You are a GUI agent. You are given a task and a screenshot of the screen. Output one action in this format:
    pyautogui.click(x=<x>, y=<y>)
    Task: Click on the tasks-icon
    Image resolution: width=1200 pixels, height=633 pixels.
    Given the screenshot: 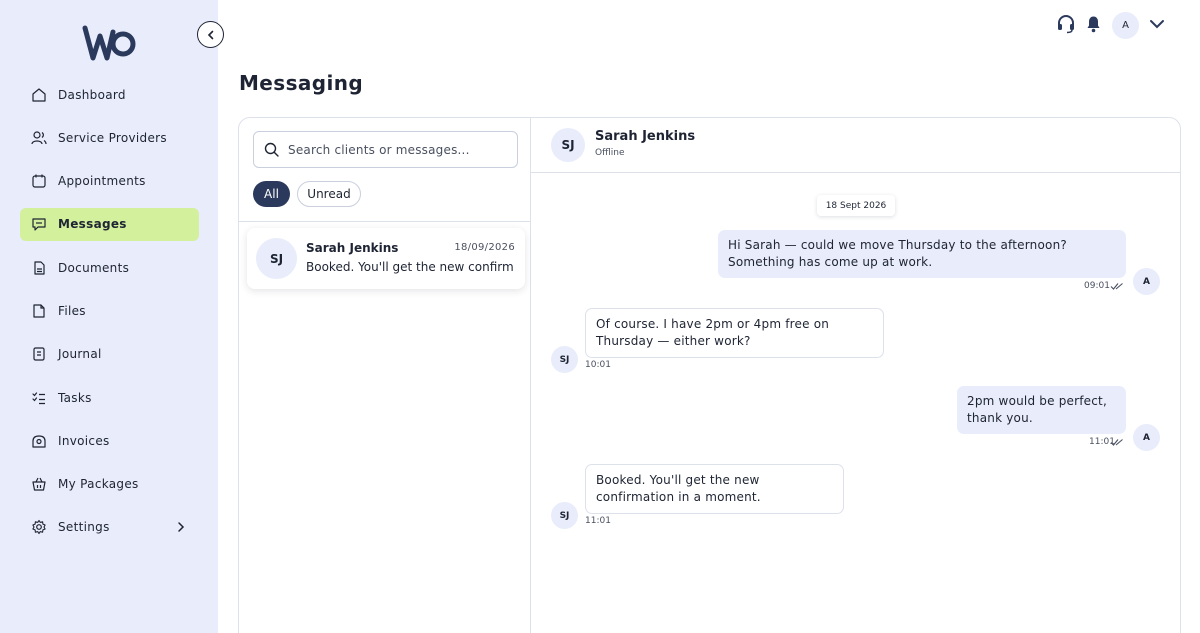 What is the action you would take?
    pyautogui.click(x=39, y=398)
    